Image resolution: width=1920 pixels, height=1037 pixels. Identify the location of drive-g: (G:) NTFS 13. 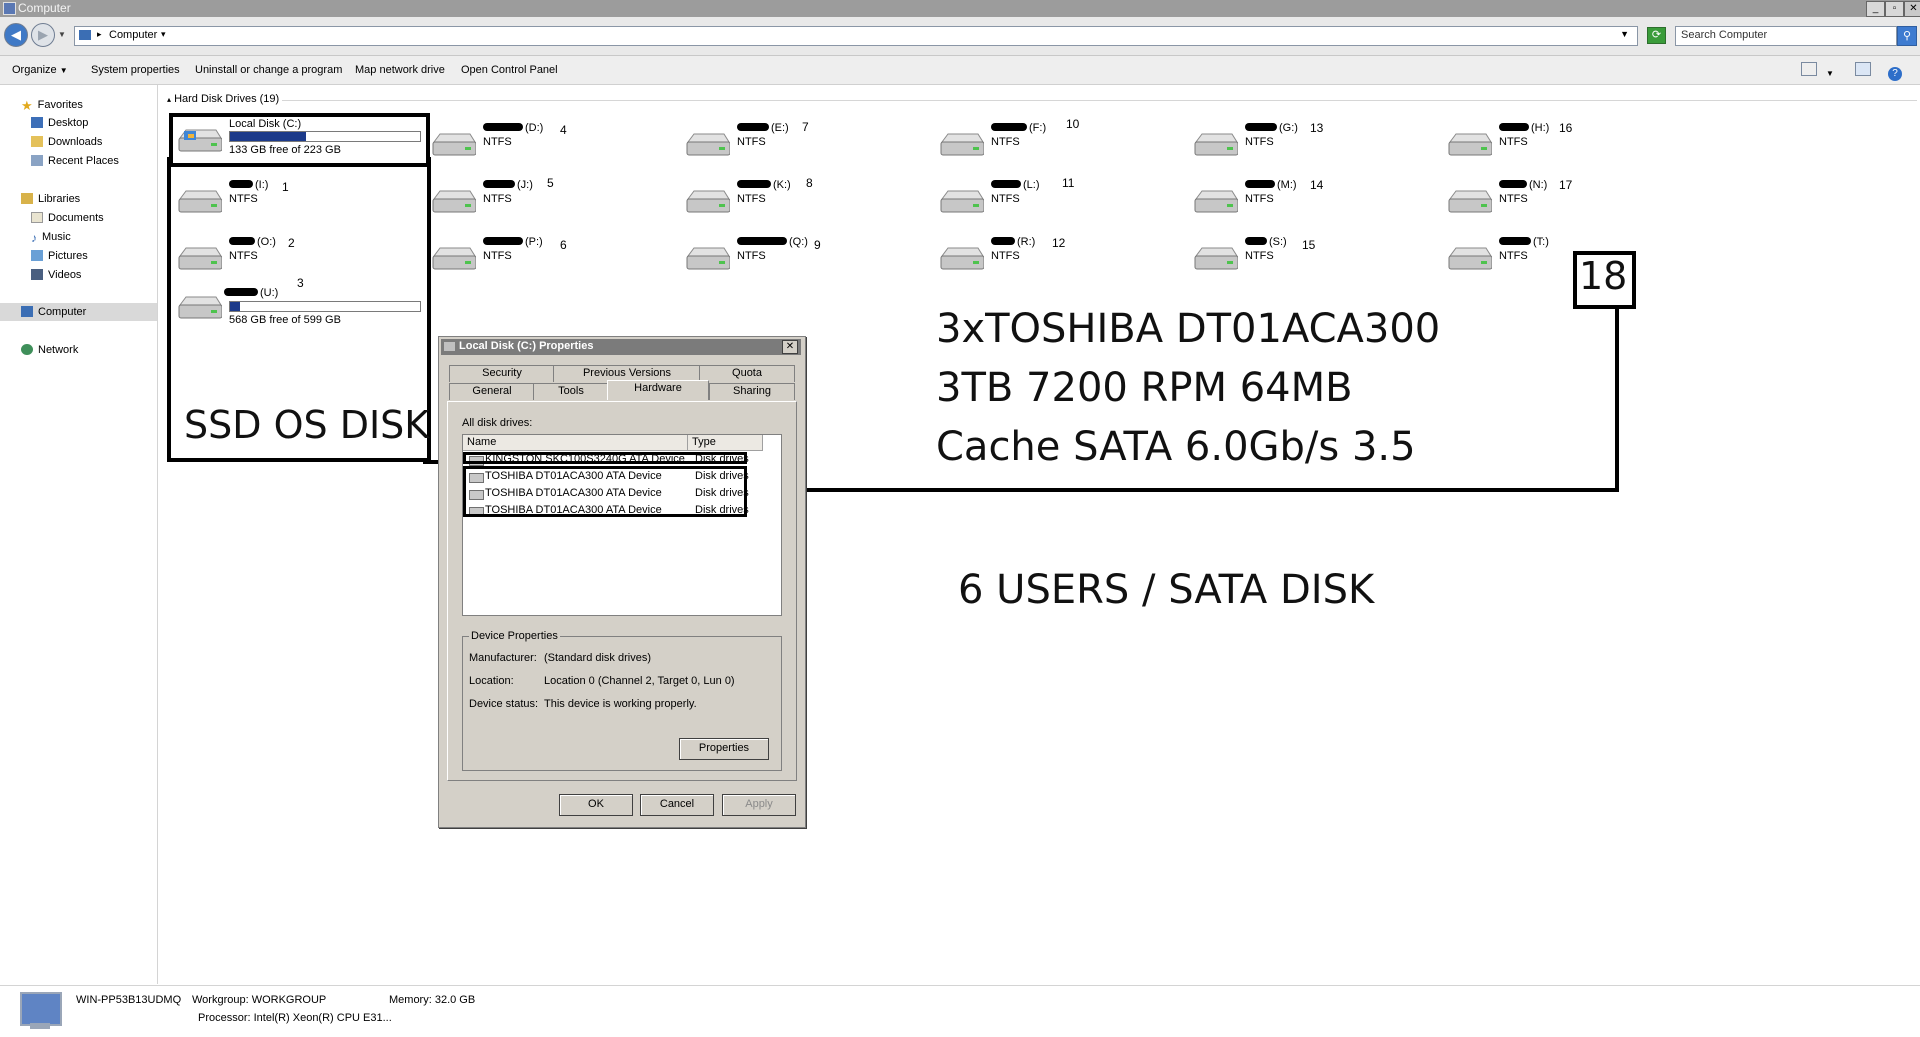
(1307, 143).